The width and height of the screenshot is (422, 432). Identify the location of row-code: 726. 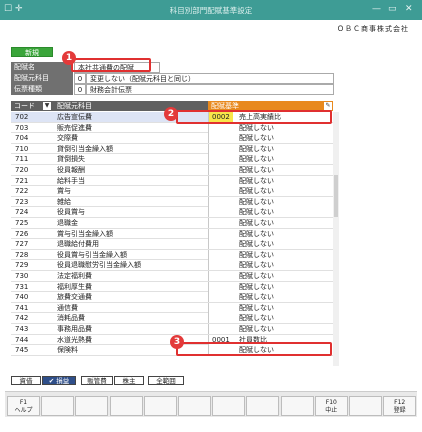
(22, 233).